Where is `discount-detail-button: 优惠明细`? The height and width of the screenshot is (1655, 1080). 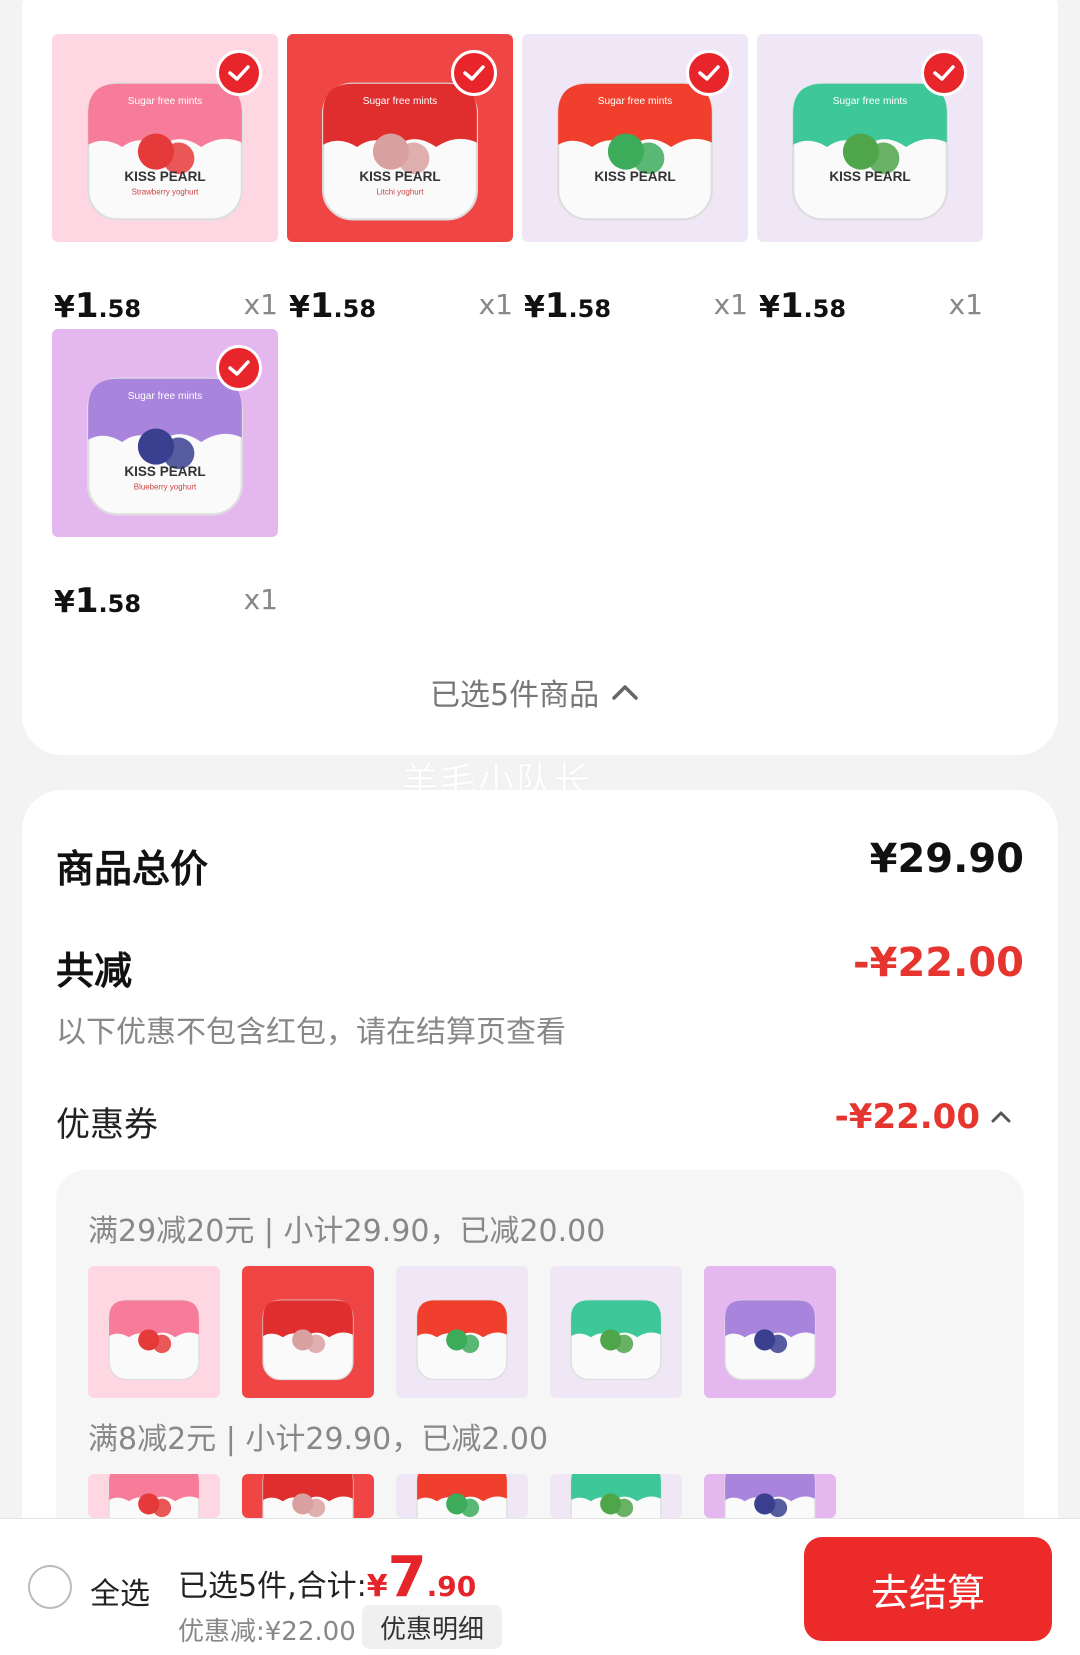 discount-detail-button: 优惠明细 is located at coordinates (432, 1627).